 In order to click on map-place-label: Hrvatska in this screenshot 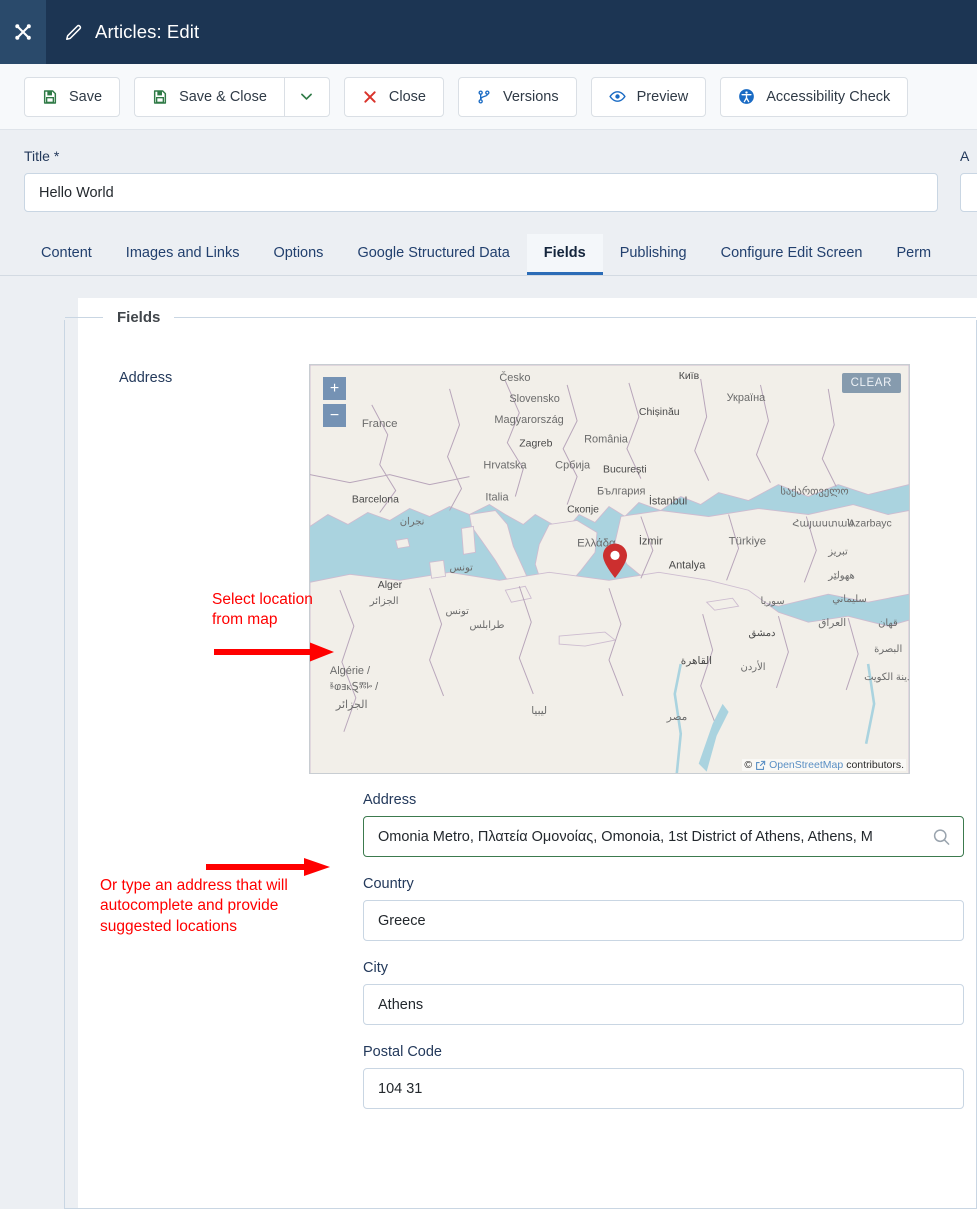, I will do `click(505, 466)`.